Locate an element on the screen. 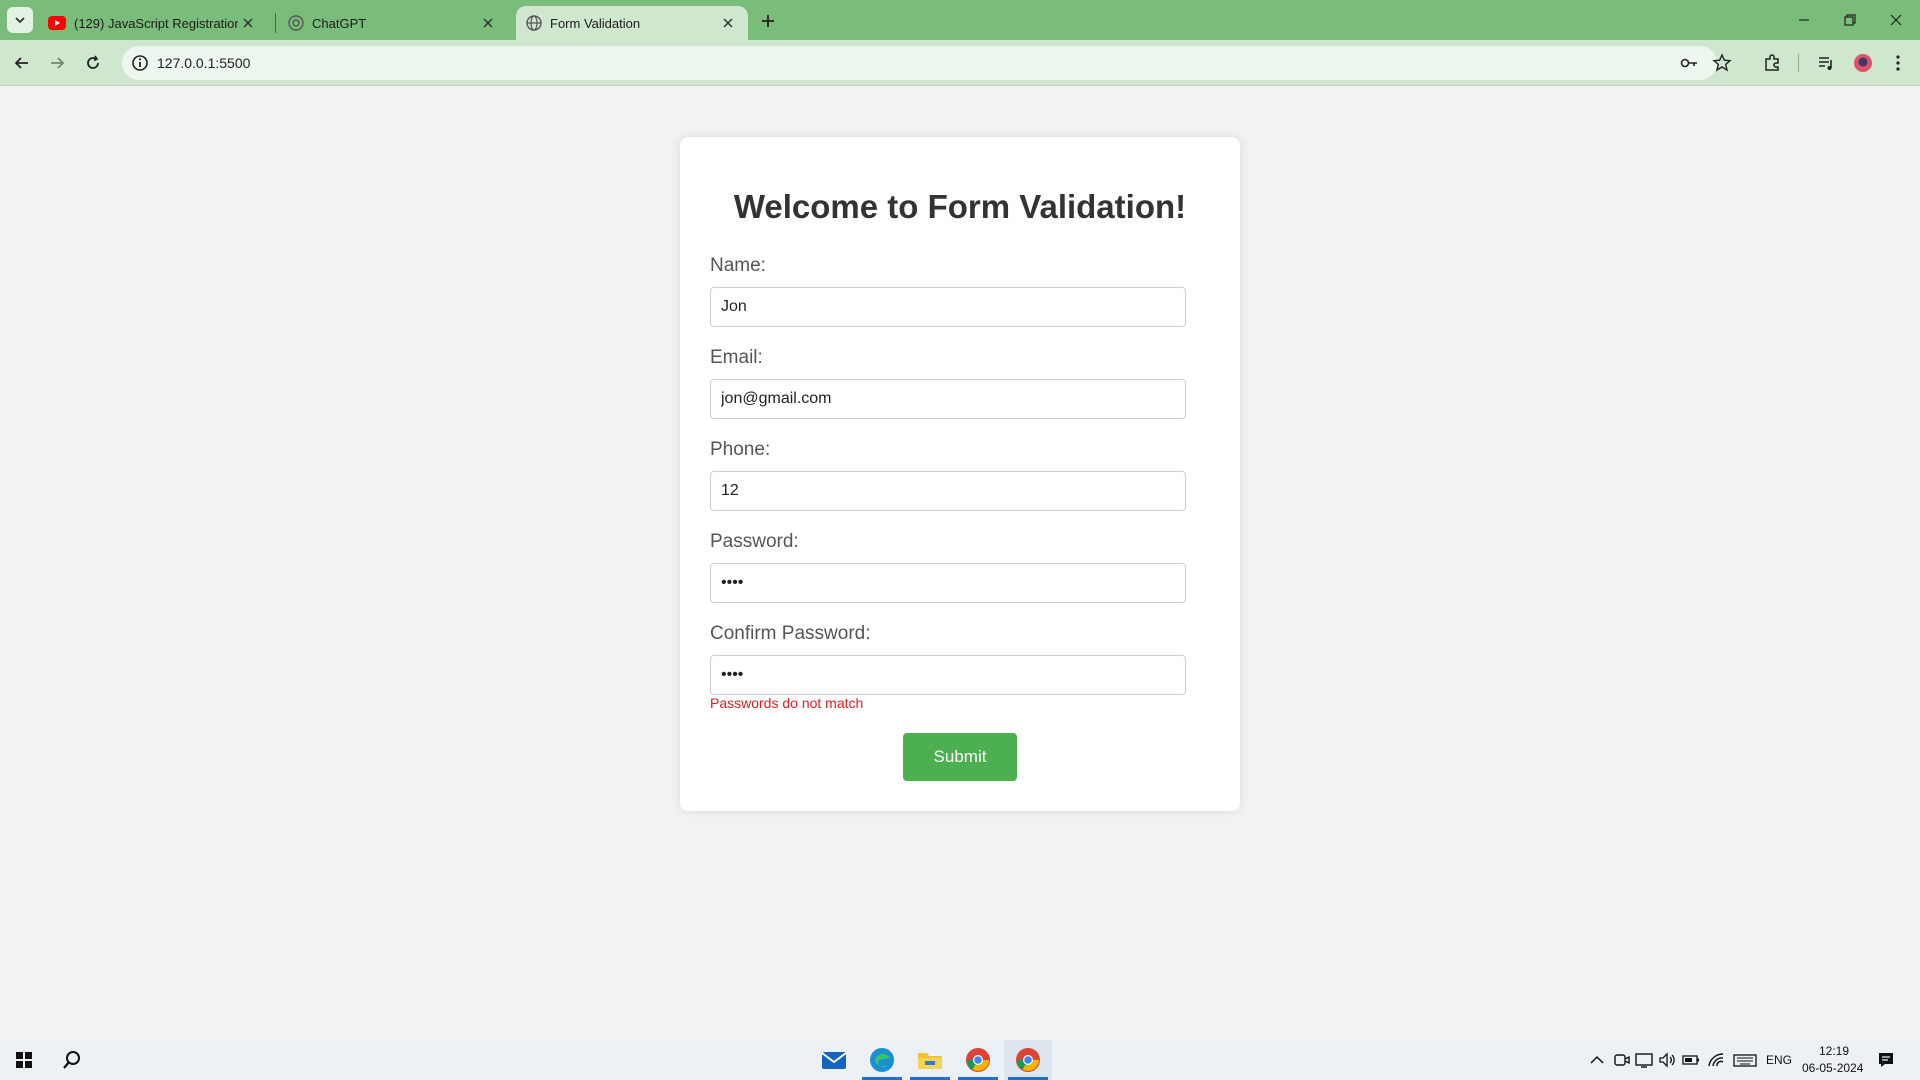 The image size is (1920, 1080). reload-icon is located at coordinates (93, 62).